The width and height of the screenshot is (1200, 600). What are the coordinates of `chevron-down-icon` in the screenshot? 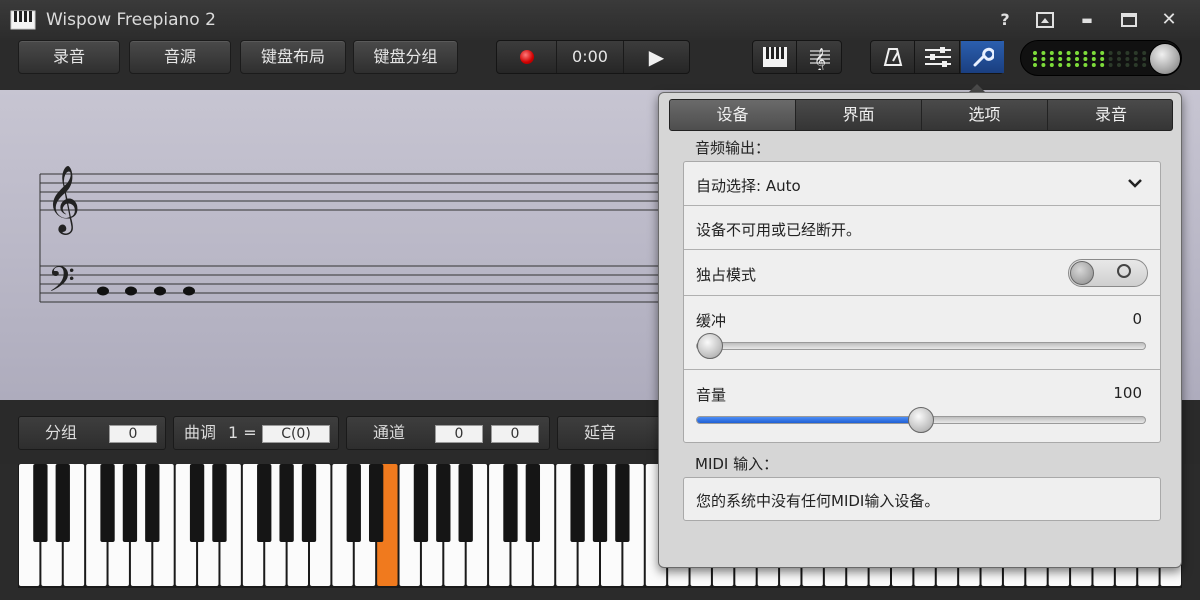 It's located at (1135, 183).